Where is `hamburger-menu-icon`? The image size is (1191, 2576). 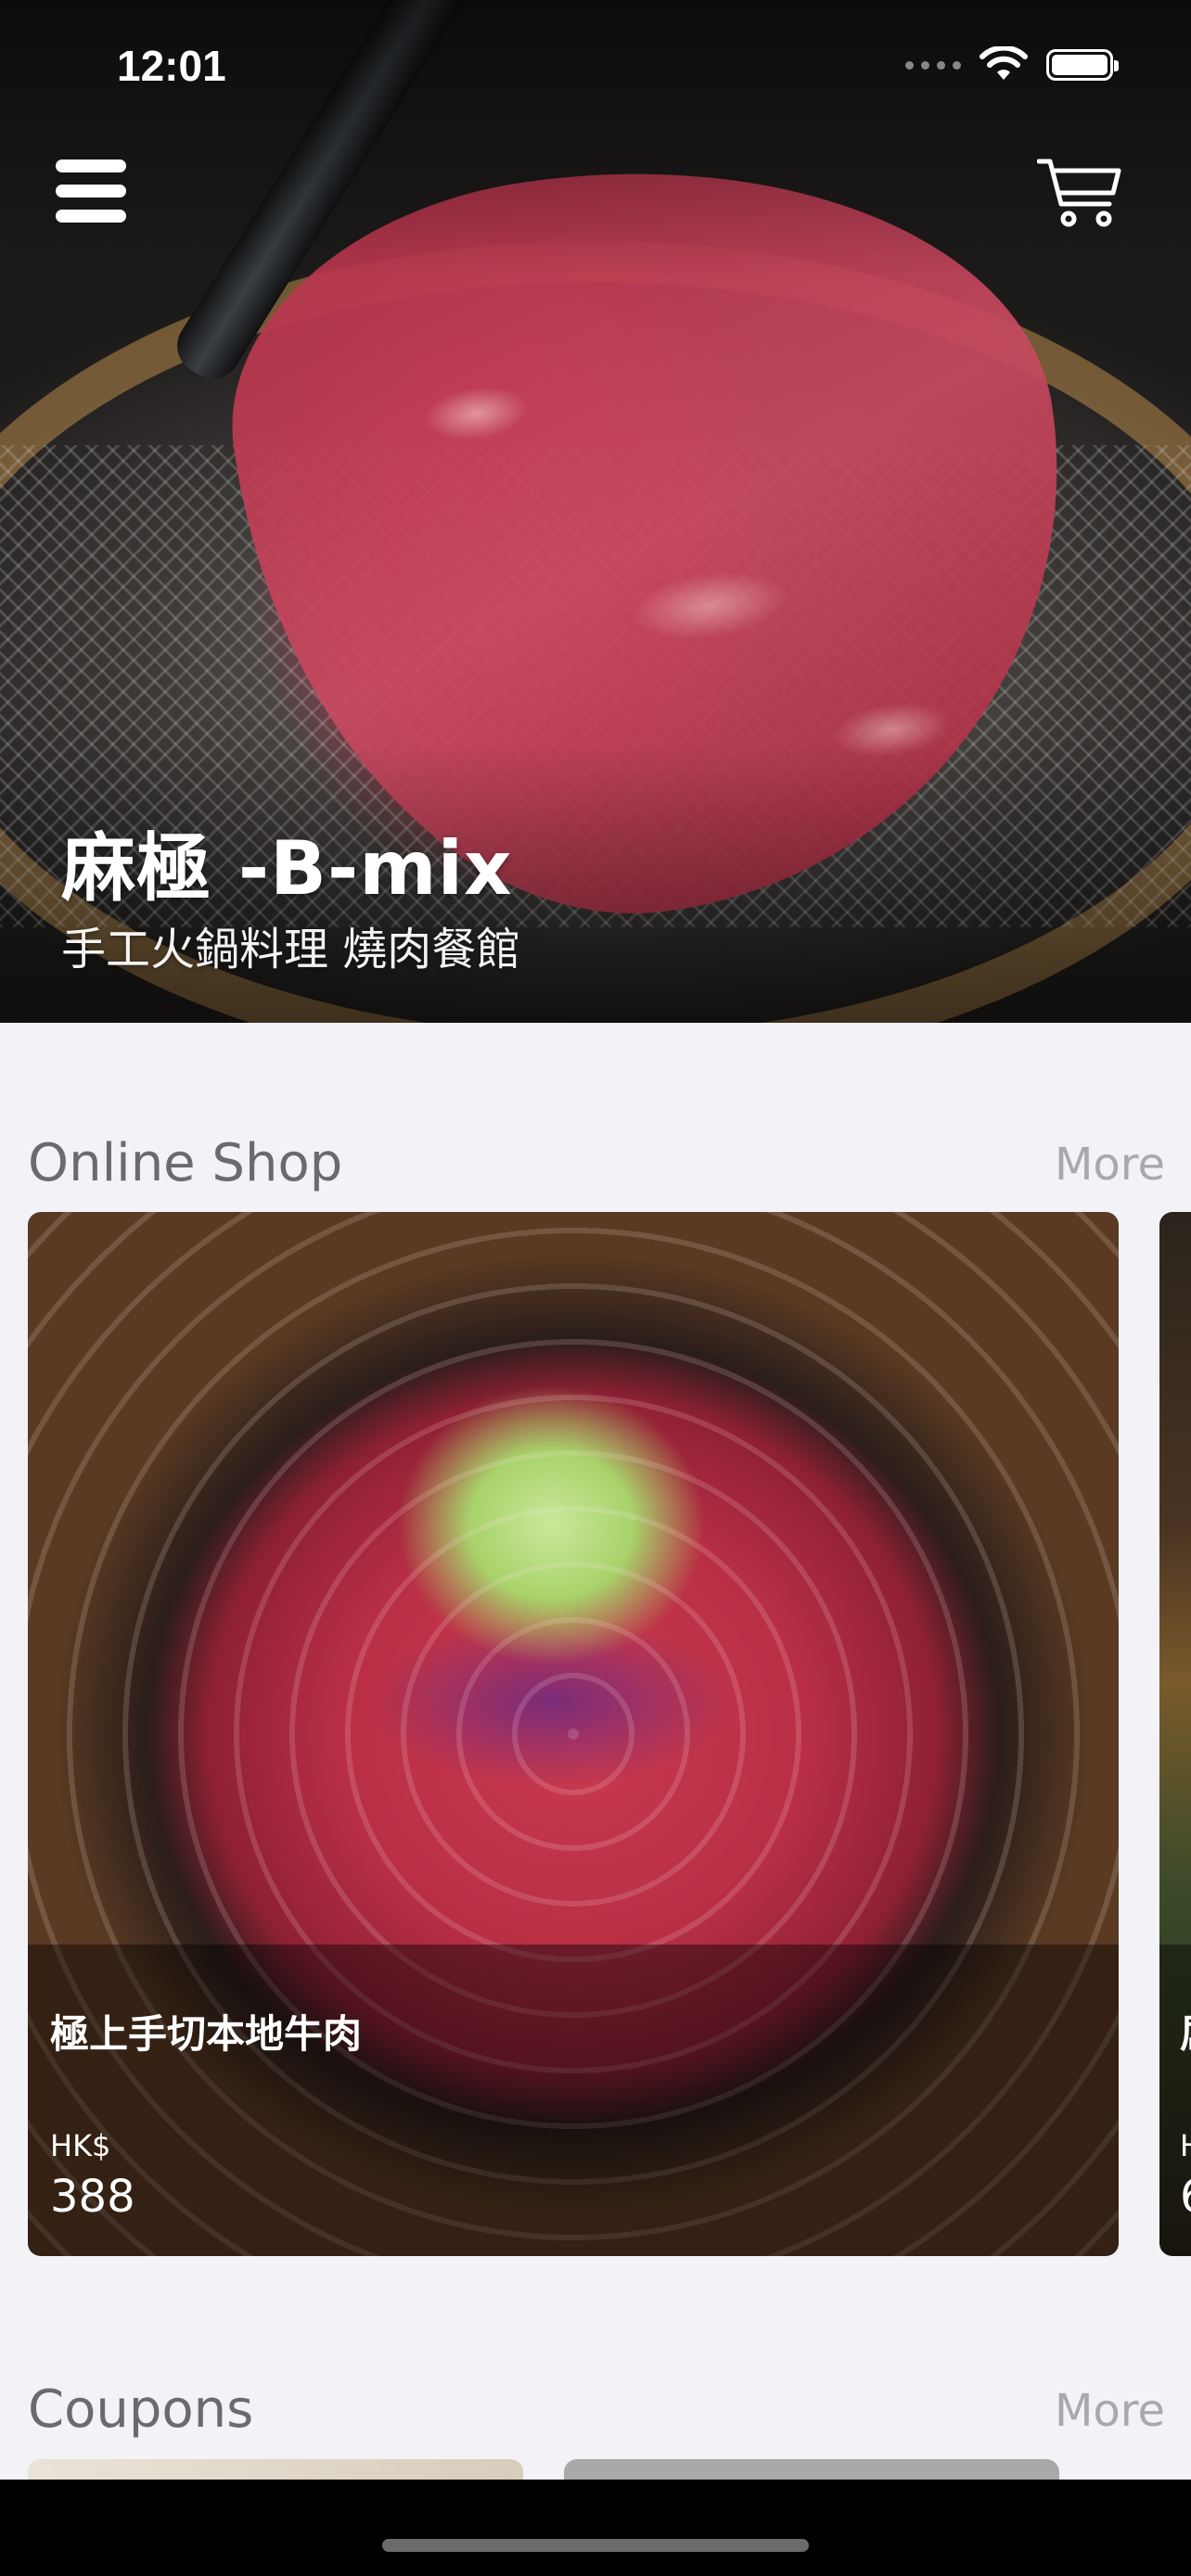 hamburger-menu-icon is located at coordinates (91, 191).